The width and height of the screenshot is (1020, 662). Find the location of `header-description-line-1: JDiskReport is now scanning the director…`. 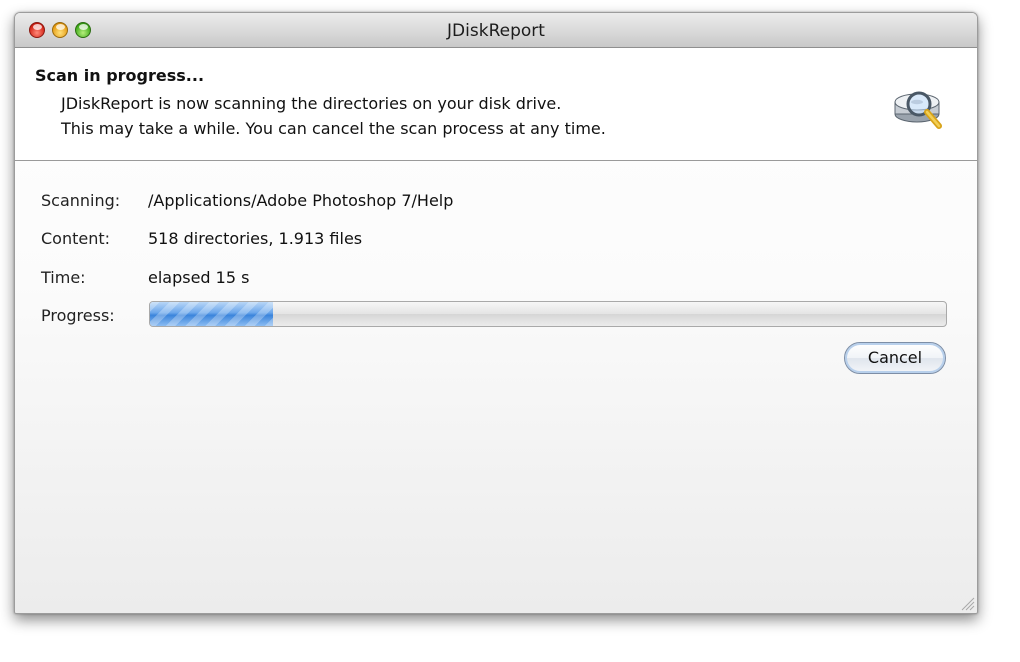

header-description-line-1: JDiskReport is now scanning the director… is located at coordinates (311, 103).